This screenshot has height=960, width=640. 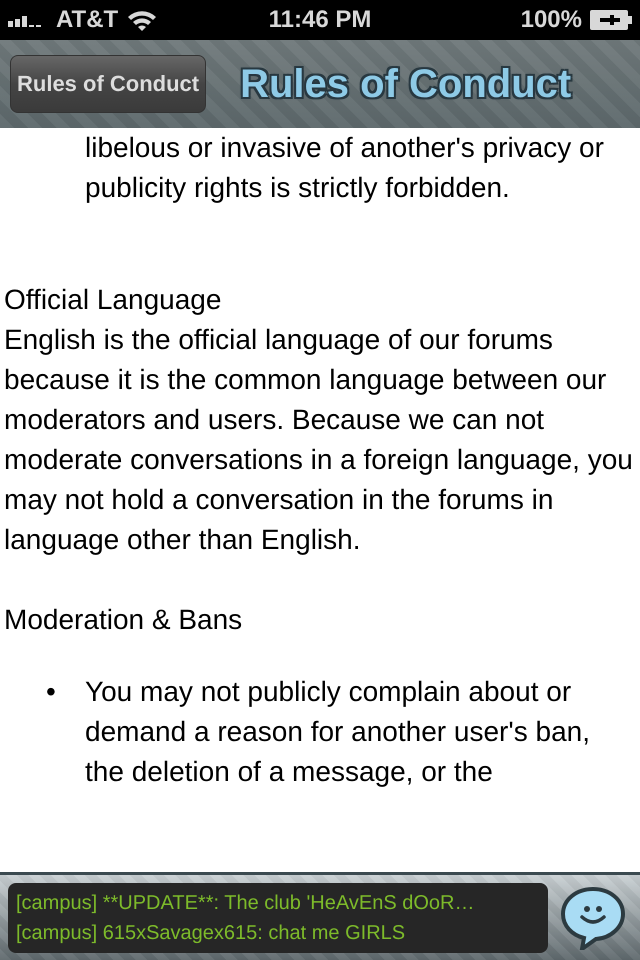 What do you see at coordinates (87, 20) in the screenshot?
I see `carrier-name: AT&T` at bounding box center [87, 20].